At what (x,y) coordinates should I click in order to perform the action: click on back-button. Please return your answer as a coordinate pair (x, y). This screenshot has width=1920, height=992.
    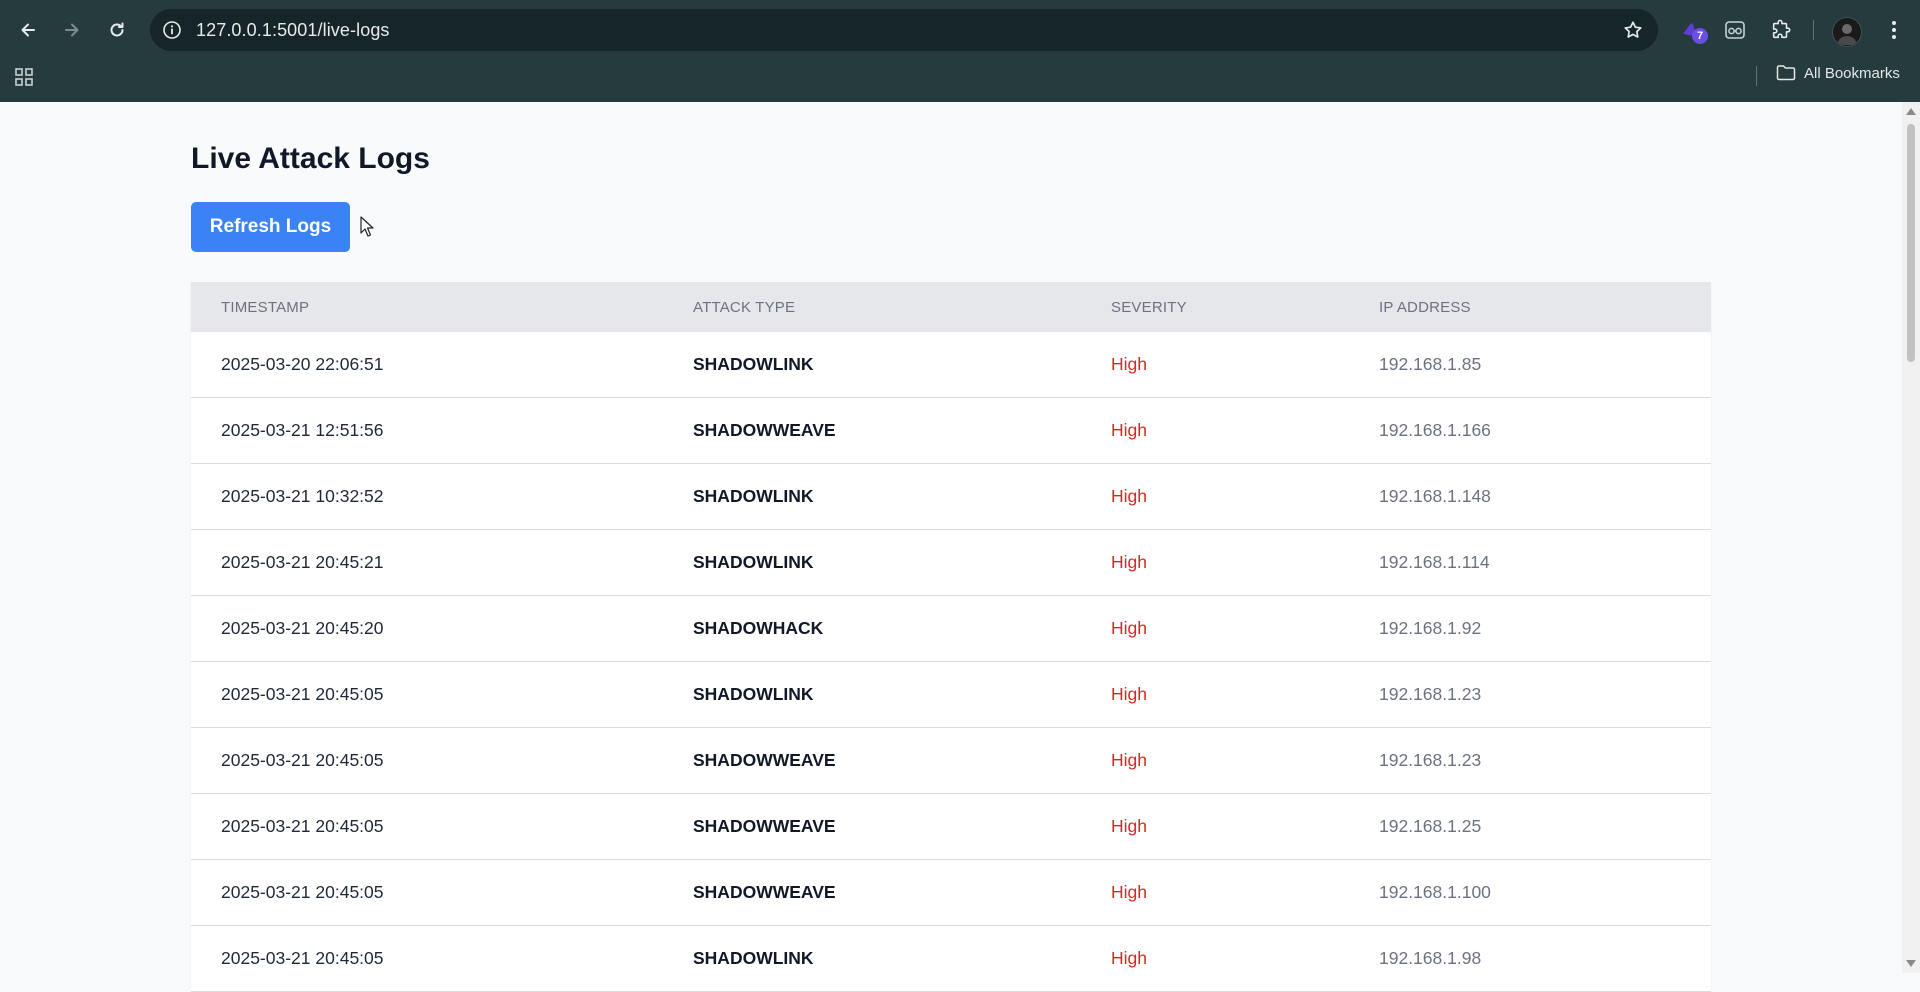
    Looking at the image, I should click on (28, 30).